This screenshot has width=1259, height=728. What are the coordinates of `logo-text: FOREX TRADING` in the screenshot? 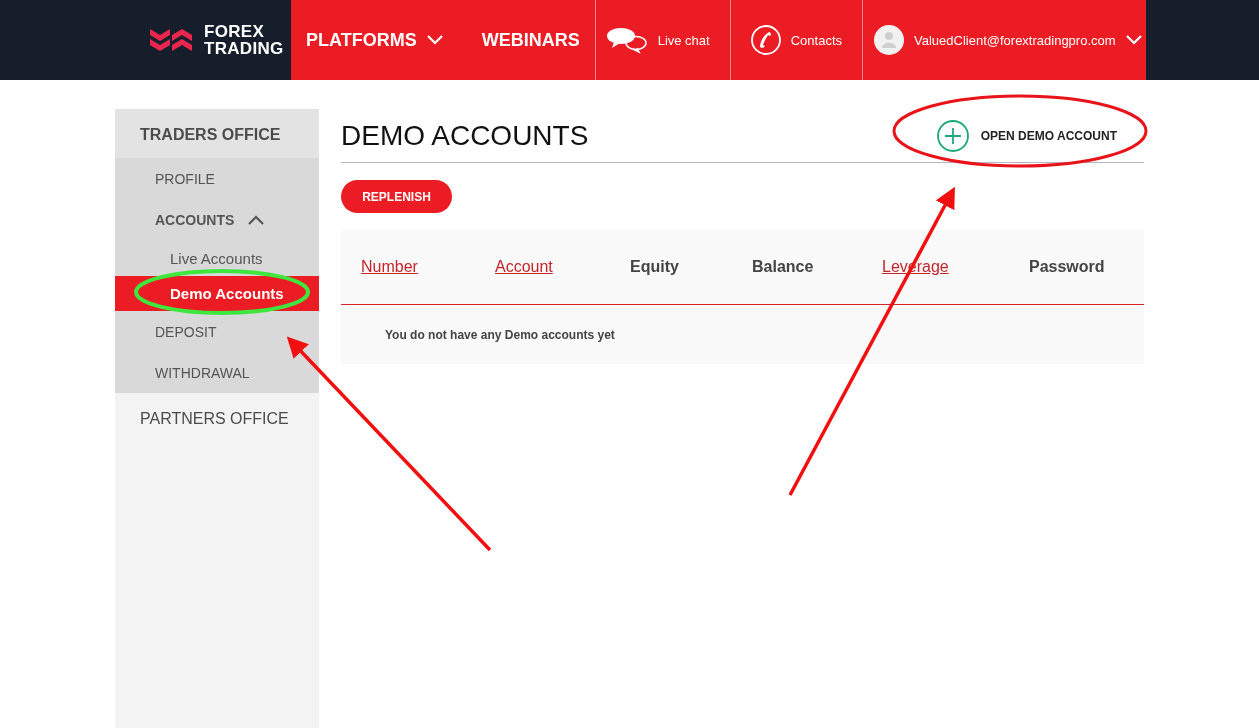 It's located at (244, 40).